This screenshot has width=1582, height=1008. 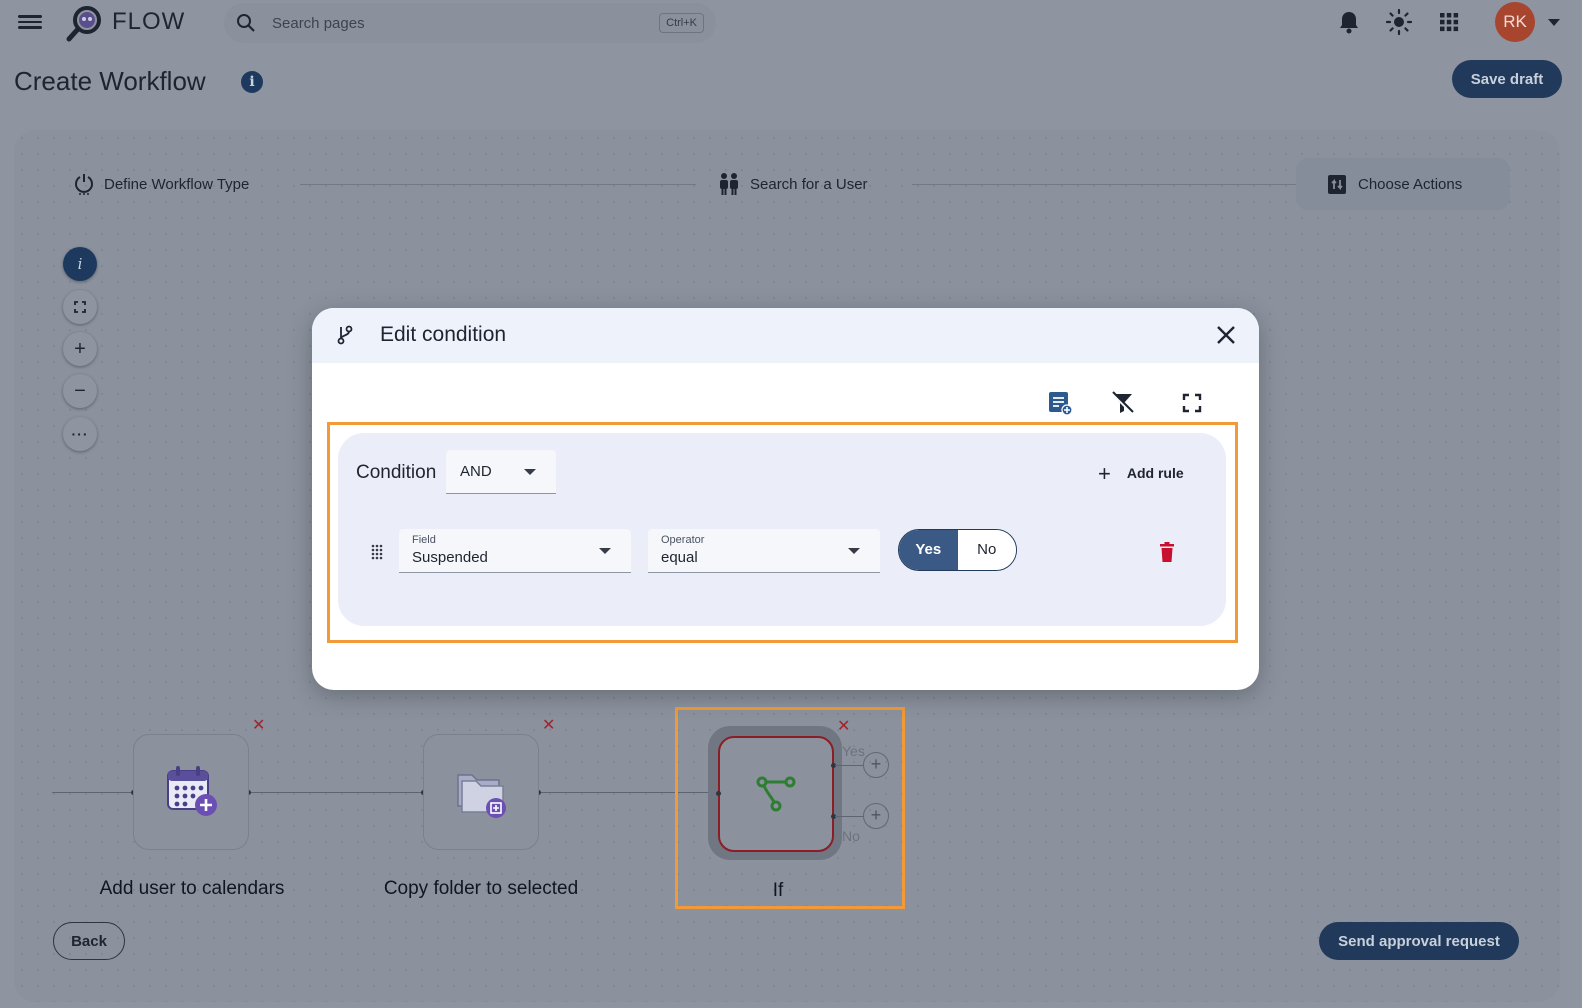 I want to click on if-node-highlight: ✕ Yes No + + If, so click(x=790, y=808).